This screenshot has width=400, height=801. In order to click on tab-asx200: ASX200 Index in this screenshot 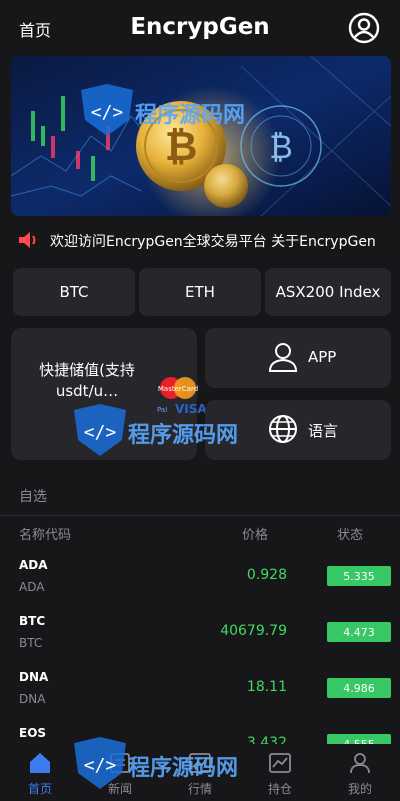, I will do `click(328, 292)`.